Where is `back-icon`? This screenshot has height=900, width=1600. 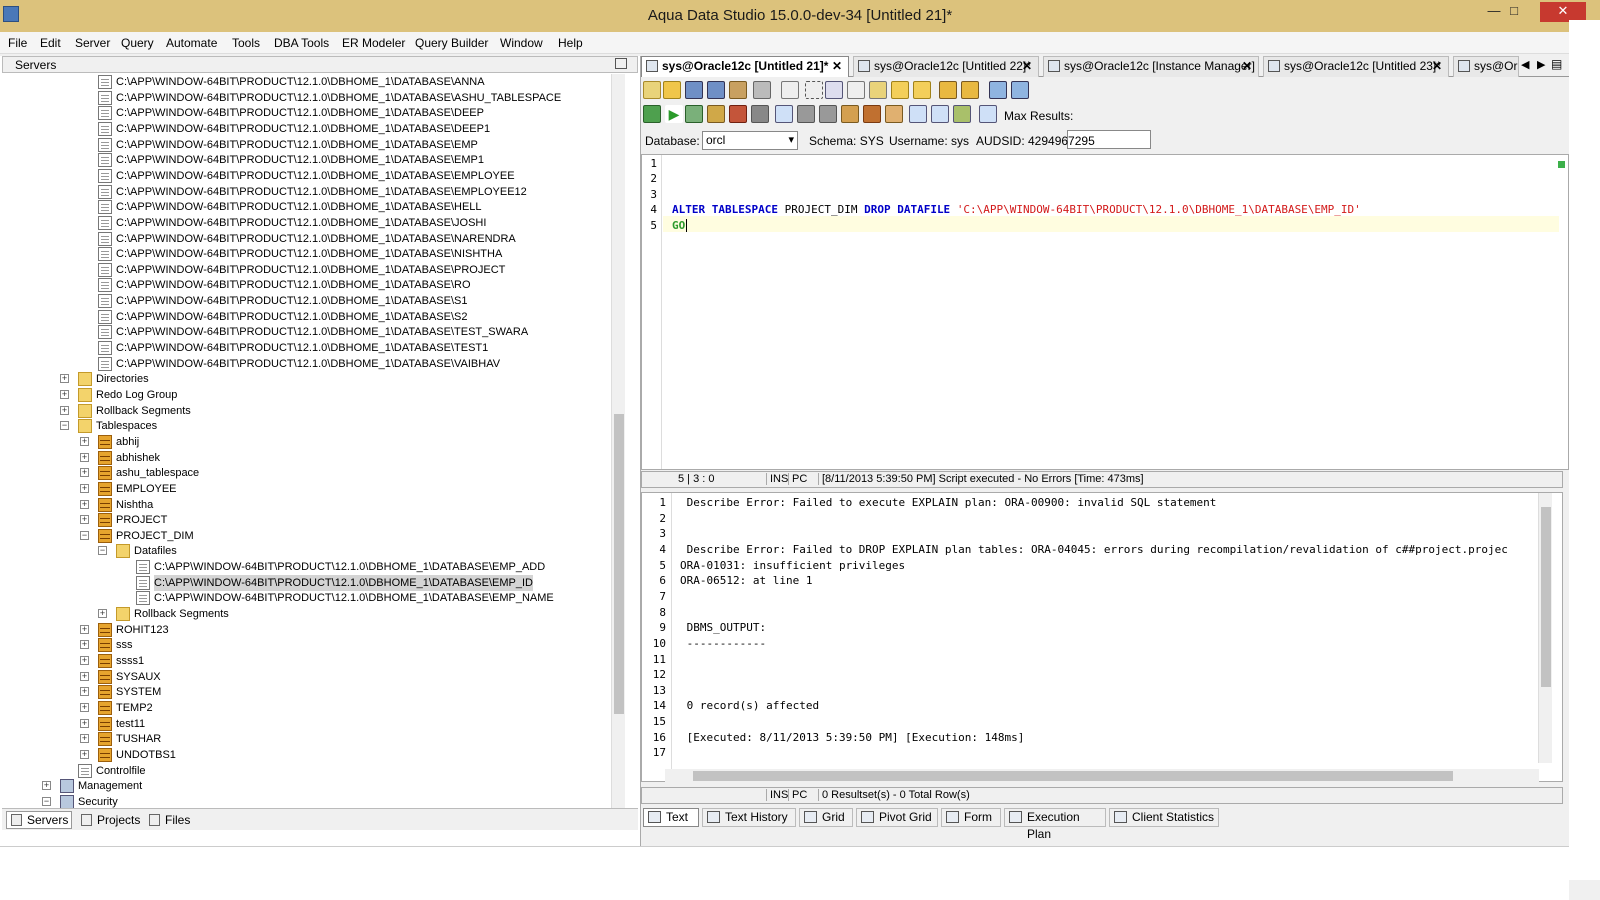 back-icon is located at coordinates (806, 114).